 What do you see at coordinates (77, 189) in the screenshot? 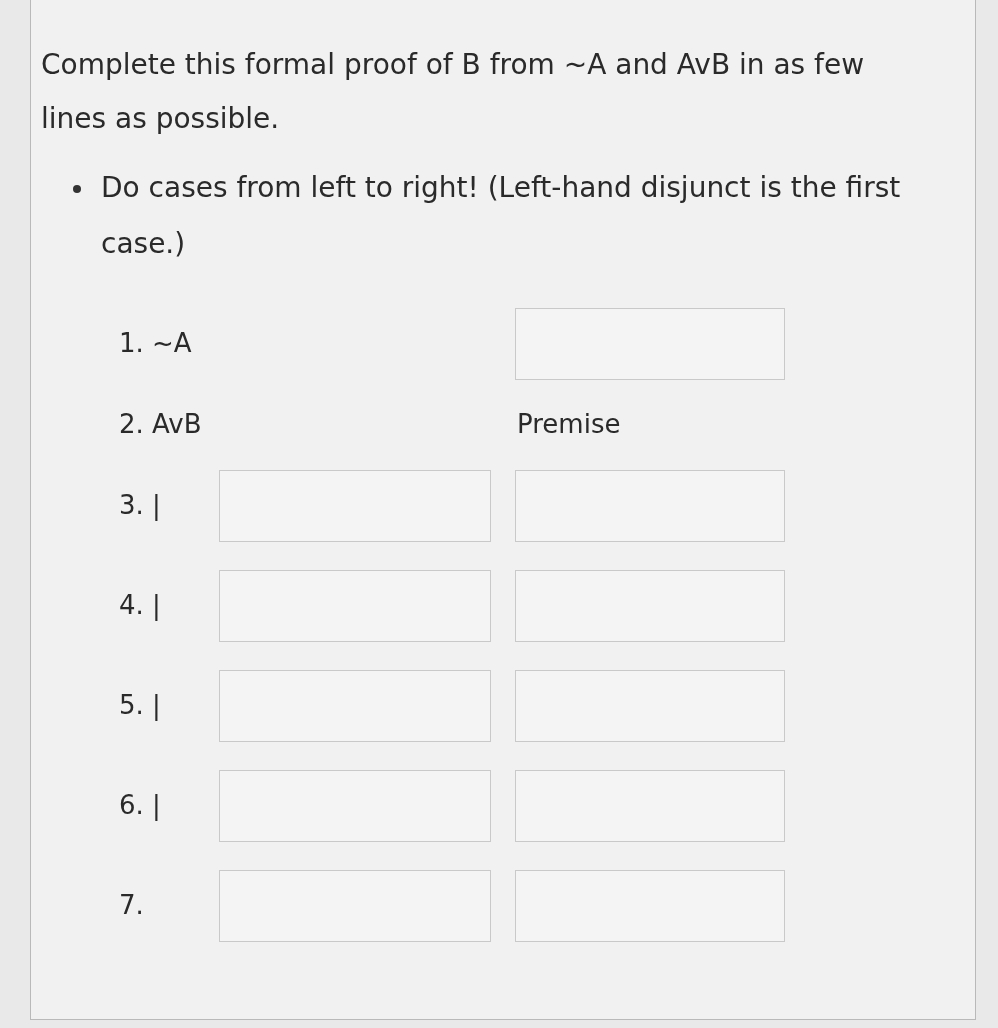
I see `bullet-icon` at bounding box center [77, 189].